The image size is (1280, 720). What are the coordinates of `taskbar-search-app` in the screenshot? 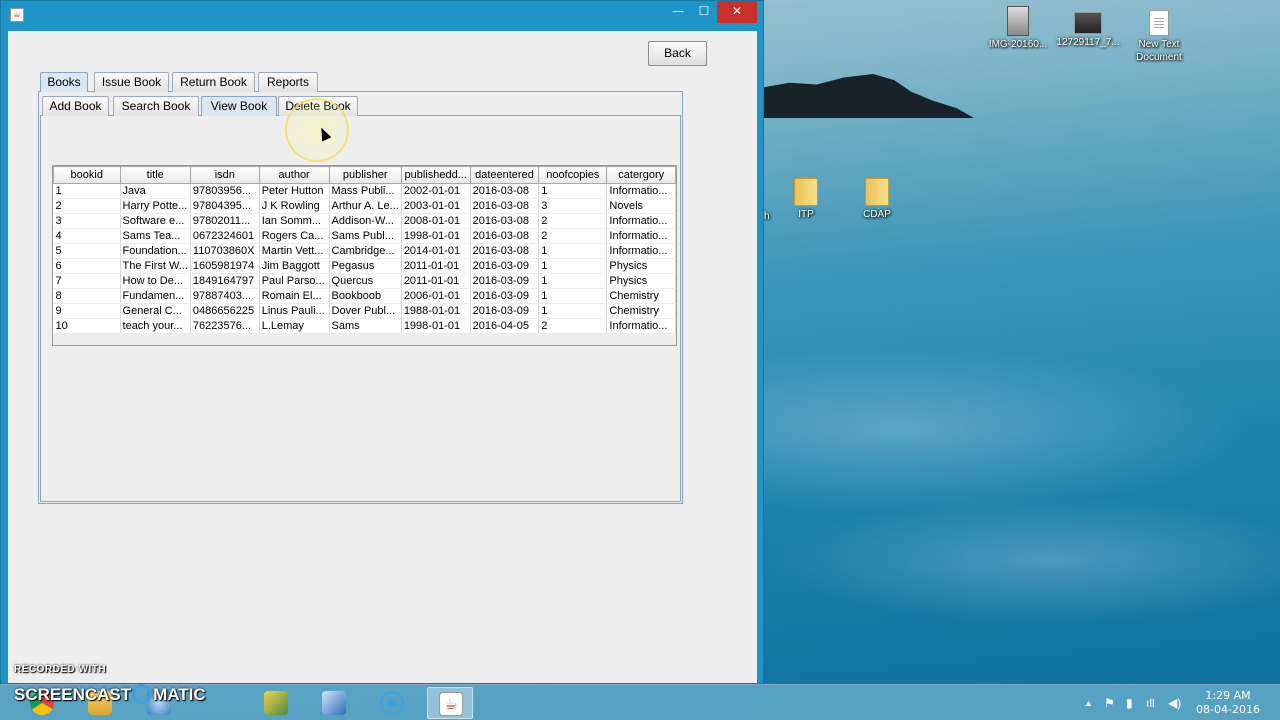 It's located at (159, 703).